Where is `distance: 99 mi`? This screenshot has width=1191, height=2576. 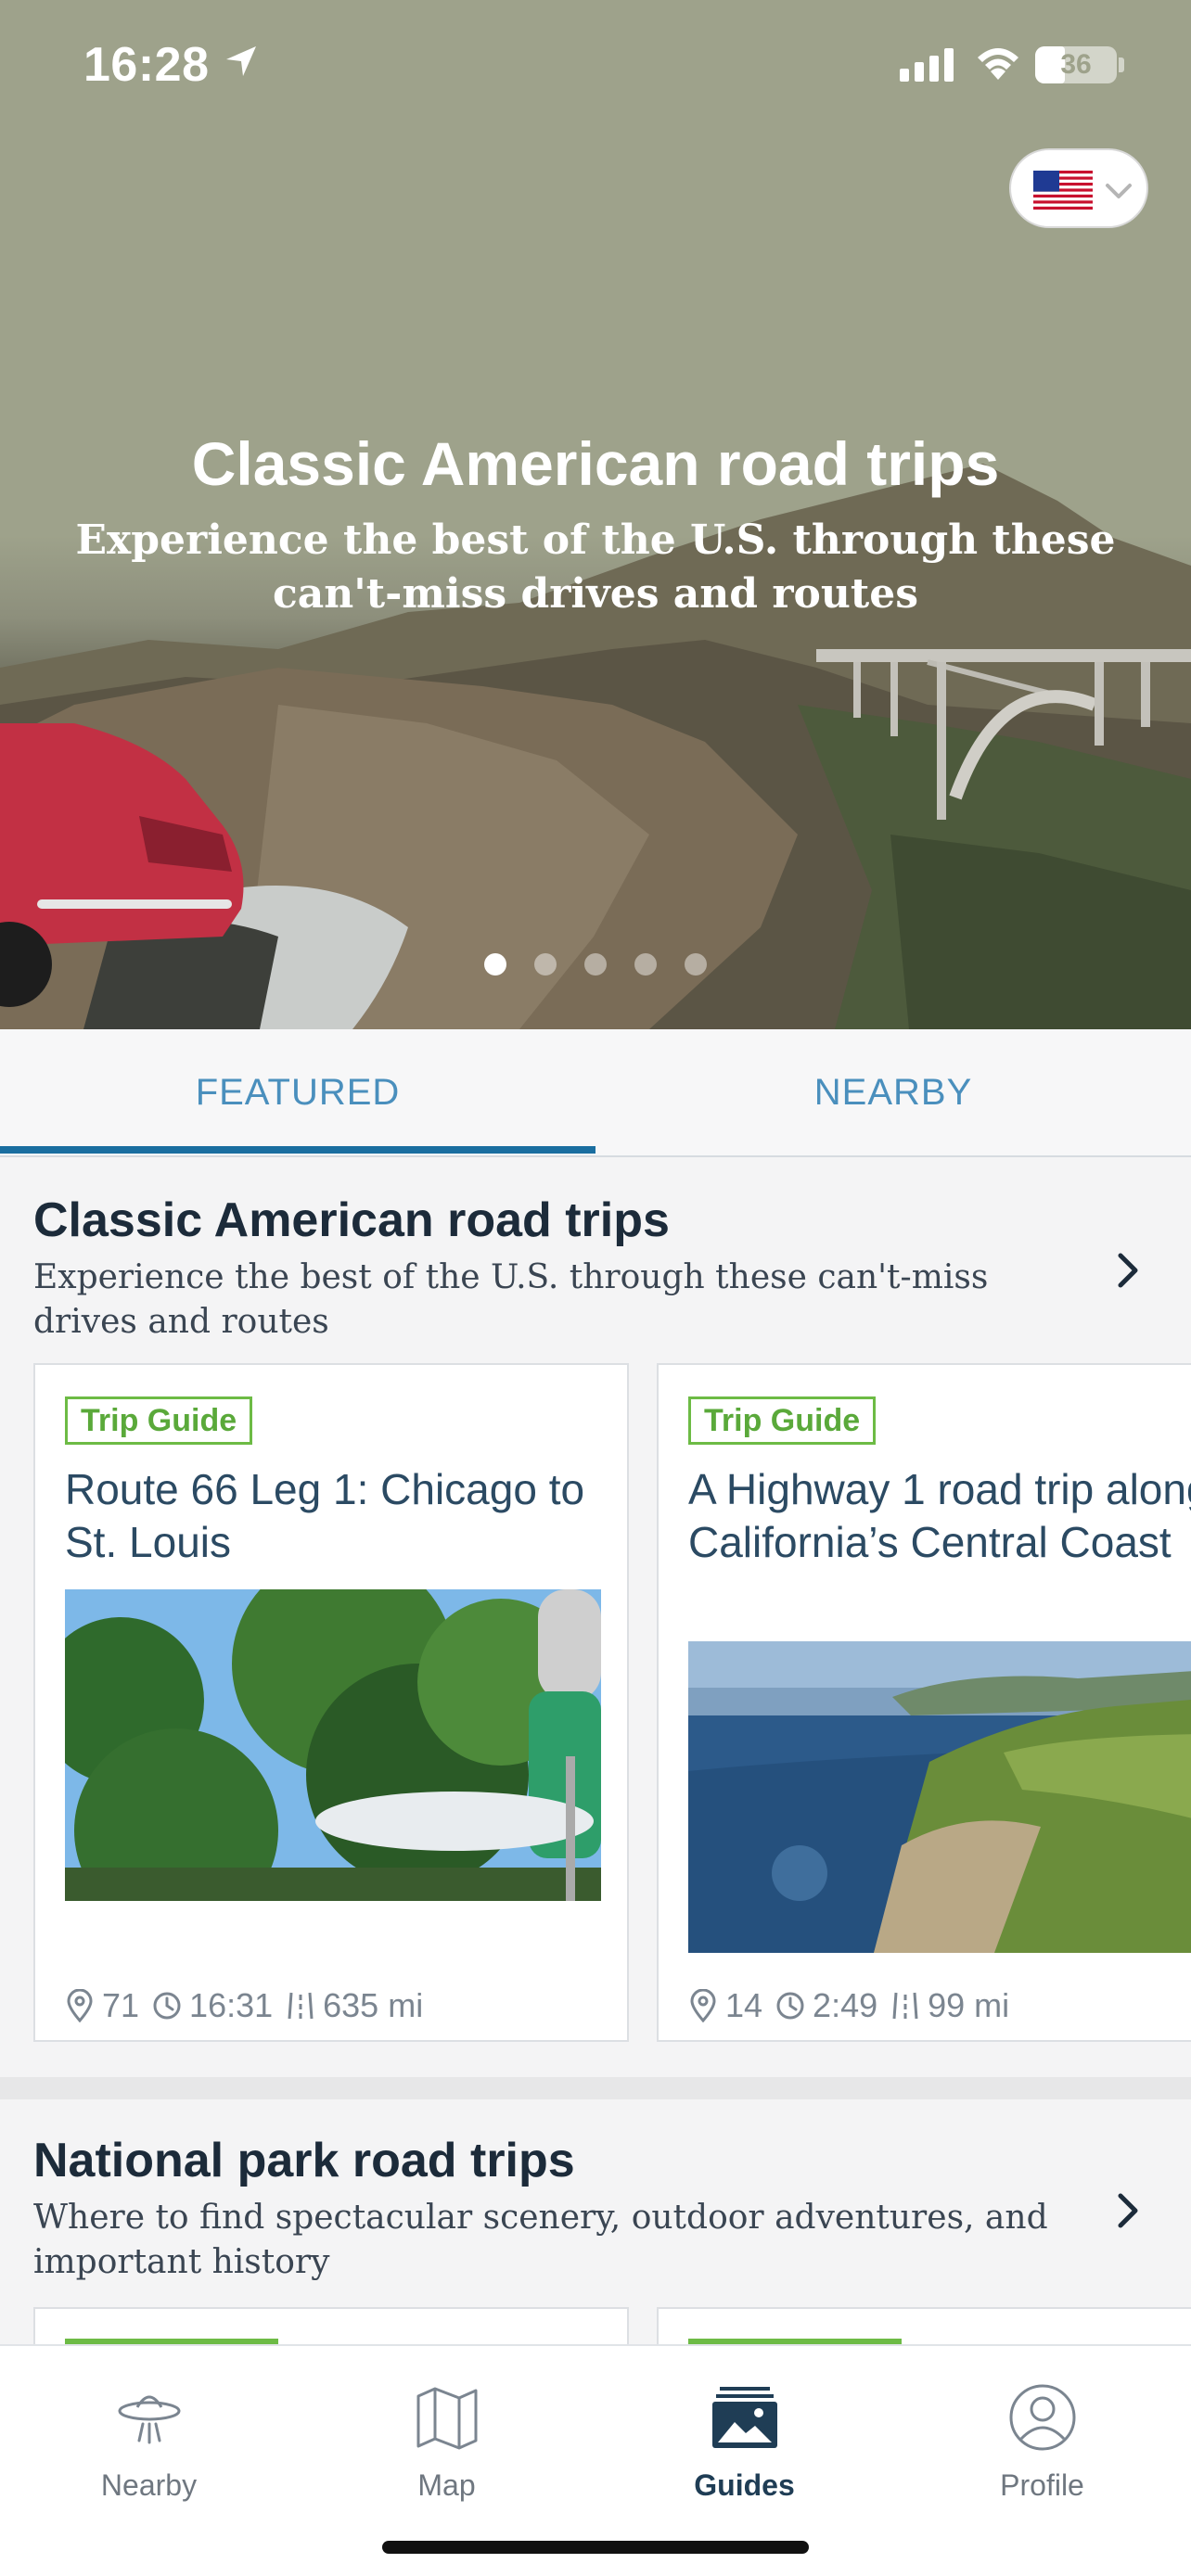
distance: 99 mi is located at coordinates (949, 2006).